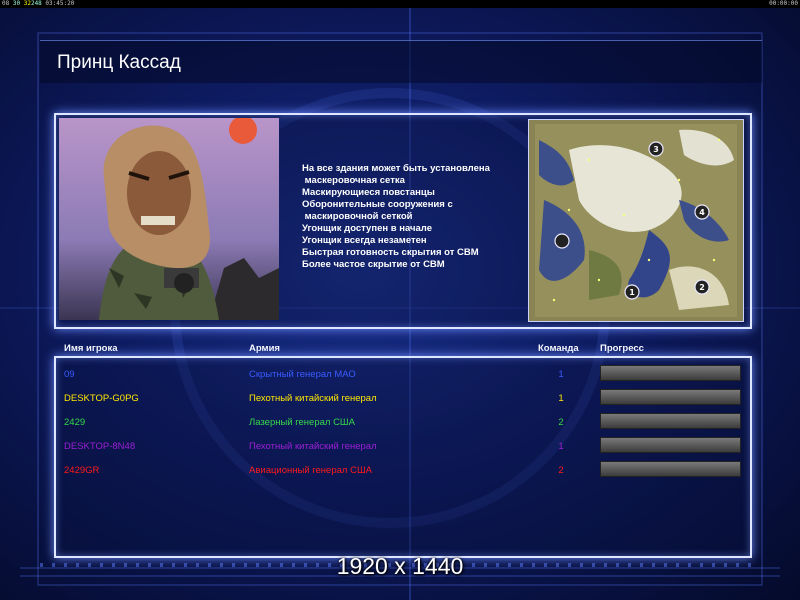 This screenshot has height=600, width=800. I want to click on player-row: 2429GR Авиационный генерал США 2, so click(400, 475).